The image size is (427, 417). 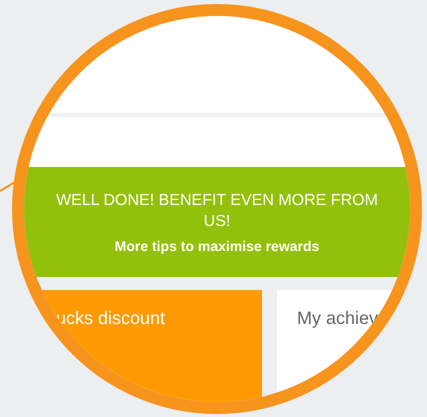 I want to click on banner-title: WELL DONE! BENEFIT EVEN MORE FROM US!, so click(x=217, y=211).